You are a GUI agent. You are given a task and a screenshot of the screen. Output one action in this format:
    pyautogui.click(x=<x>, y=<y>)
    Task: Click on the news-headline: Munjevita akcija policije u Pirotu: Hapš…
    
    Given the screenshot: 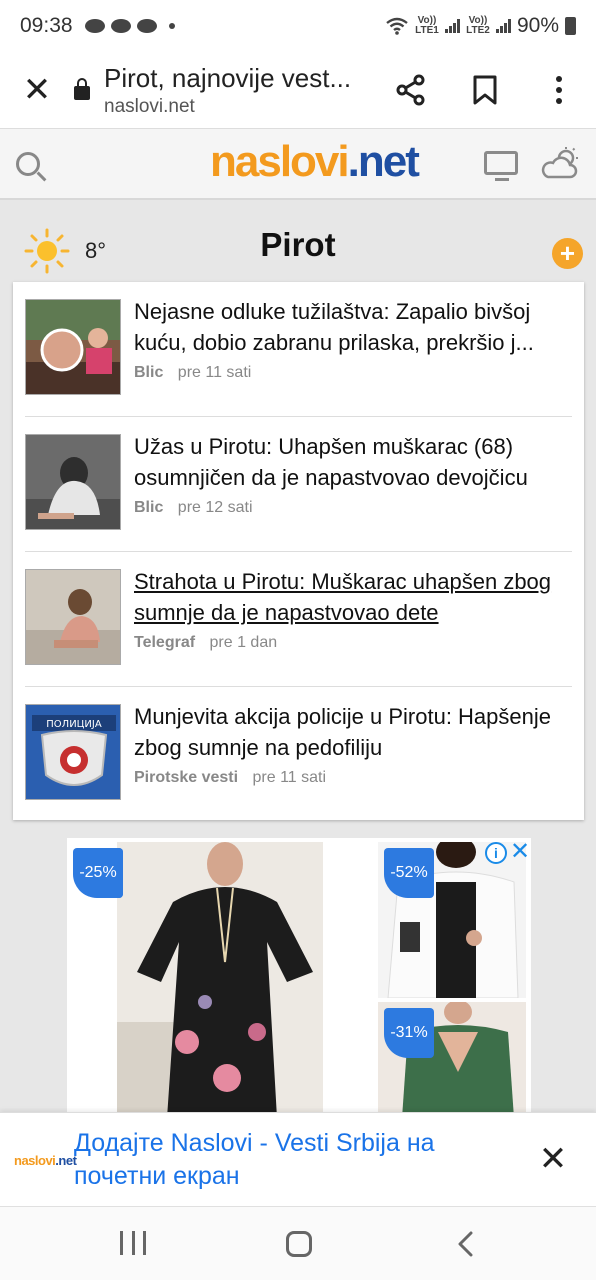 What is the action you would take?
    pyautogui.click(x=354, y=732)
    